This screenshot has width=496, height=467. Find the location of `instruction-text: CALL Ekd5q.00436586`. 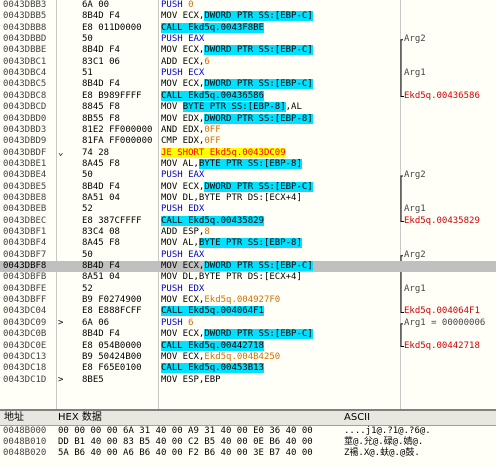

instruction-text: CALL Ekd5q.00436586 is located at coordinates (280, 96).